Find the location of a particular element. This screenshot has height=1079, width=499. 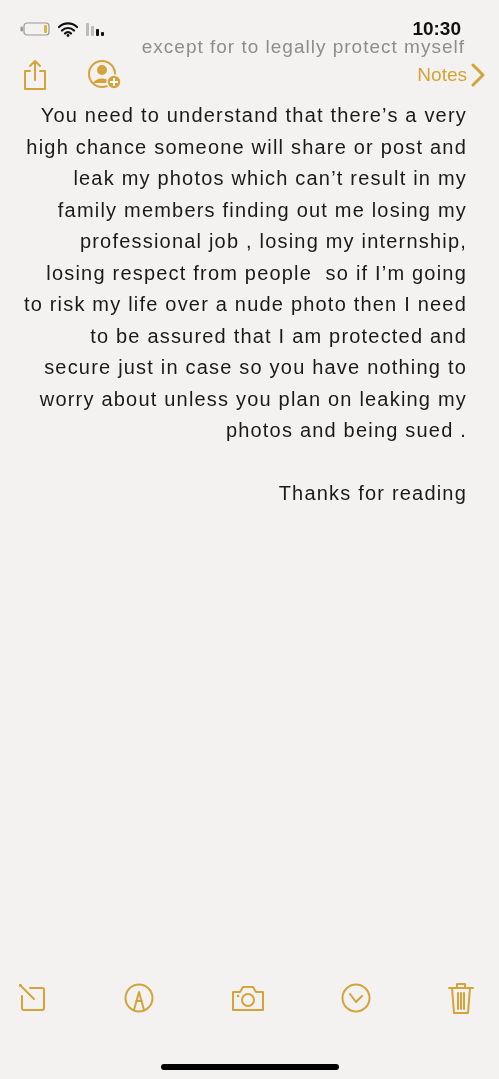

chevron-icon is located at coordinates (478, 75).